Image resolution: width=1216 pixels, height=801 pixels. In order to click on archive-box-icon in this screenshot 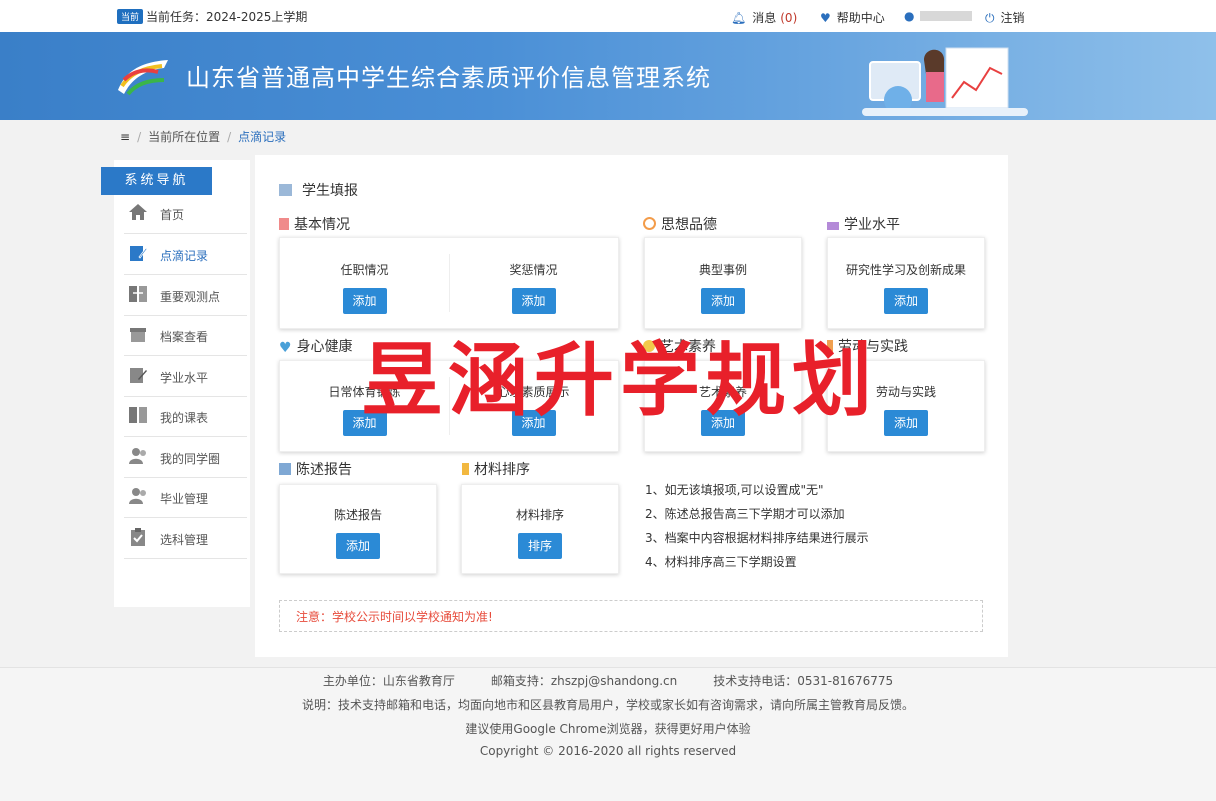, I will do `click(138, 335)`.